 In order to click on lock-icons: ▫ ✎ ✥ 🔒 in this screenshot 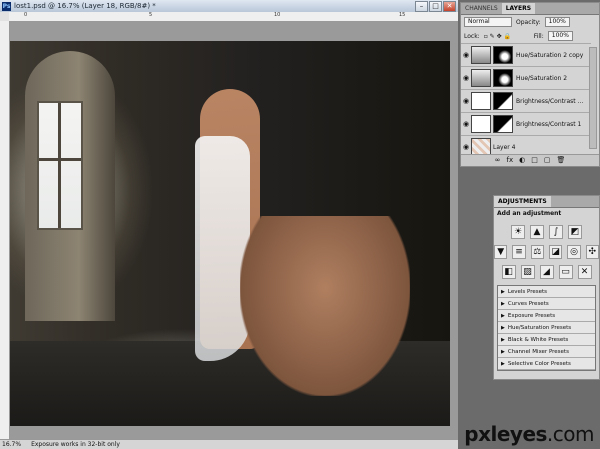, I will do `click(507, 36)`.